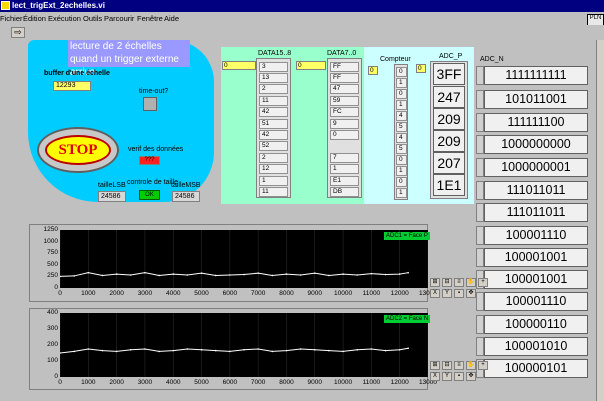 The image size is (604, 401). Describe the element at coordinates (459, 293) in the screenshot. I see `graph-lock-icon: ▪` at that location.